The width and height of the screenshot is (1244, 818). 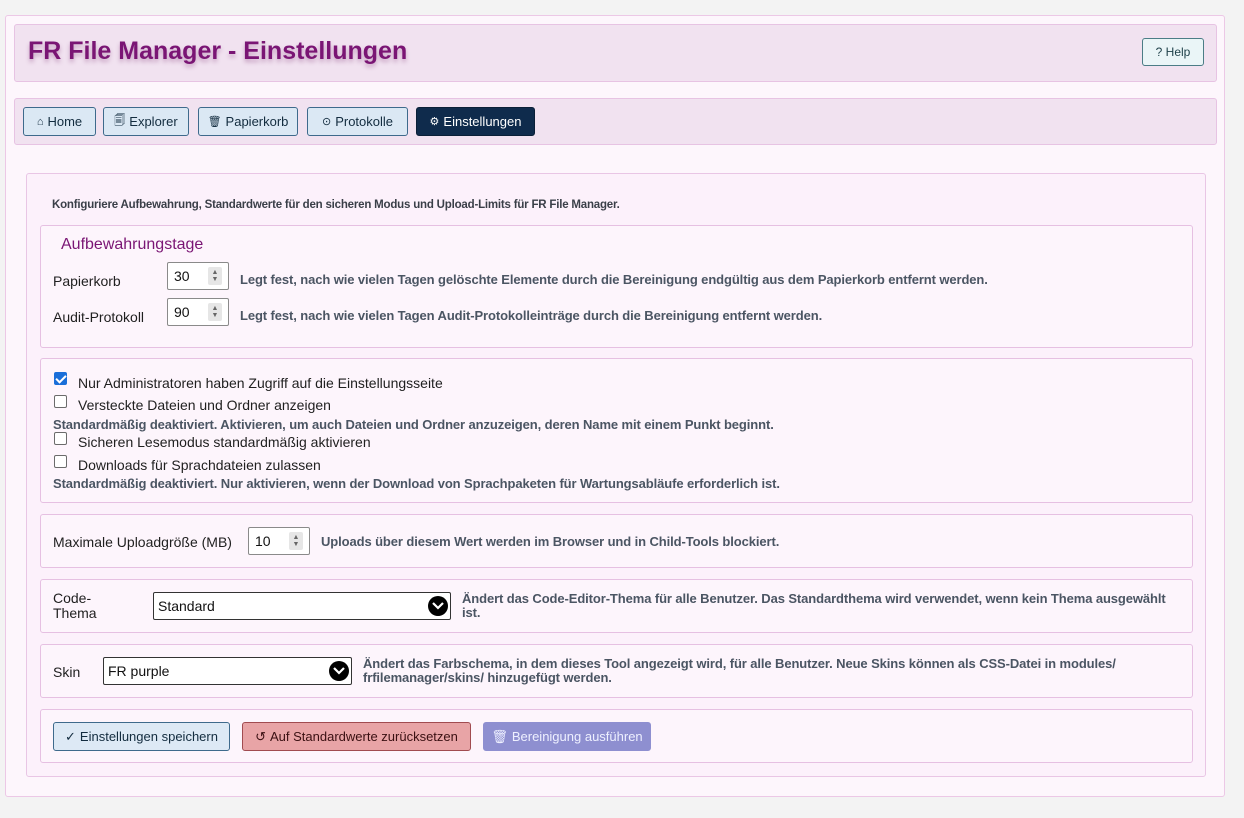 I want to click on help-button: ? Help, so click(x=1173, y=52).